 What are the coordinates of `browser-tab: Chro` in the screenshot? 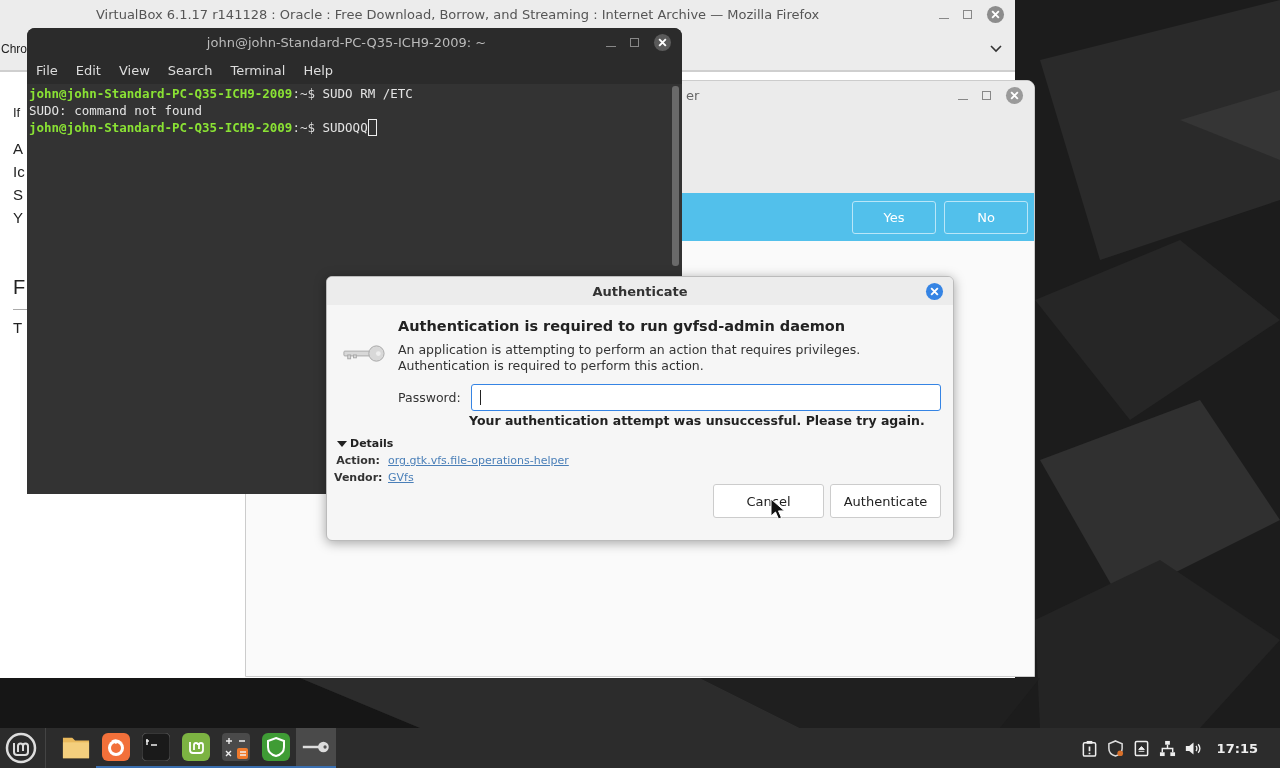 It's located at (14, 49).